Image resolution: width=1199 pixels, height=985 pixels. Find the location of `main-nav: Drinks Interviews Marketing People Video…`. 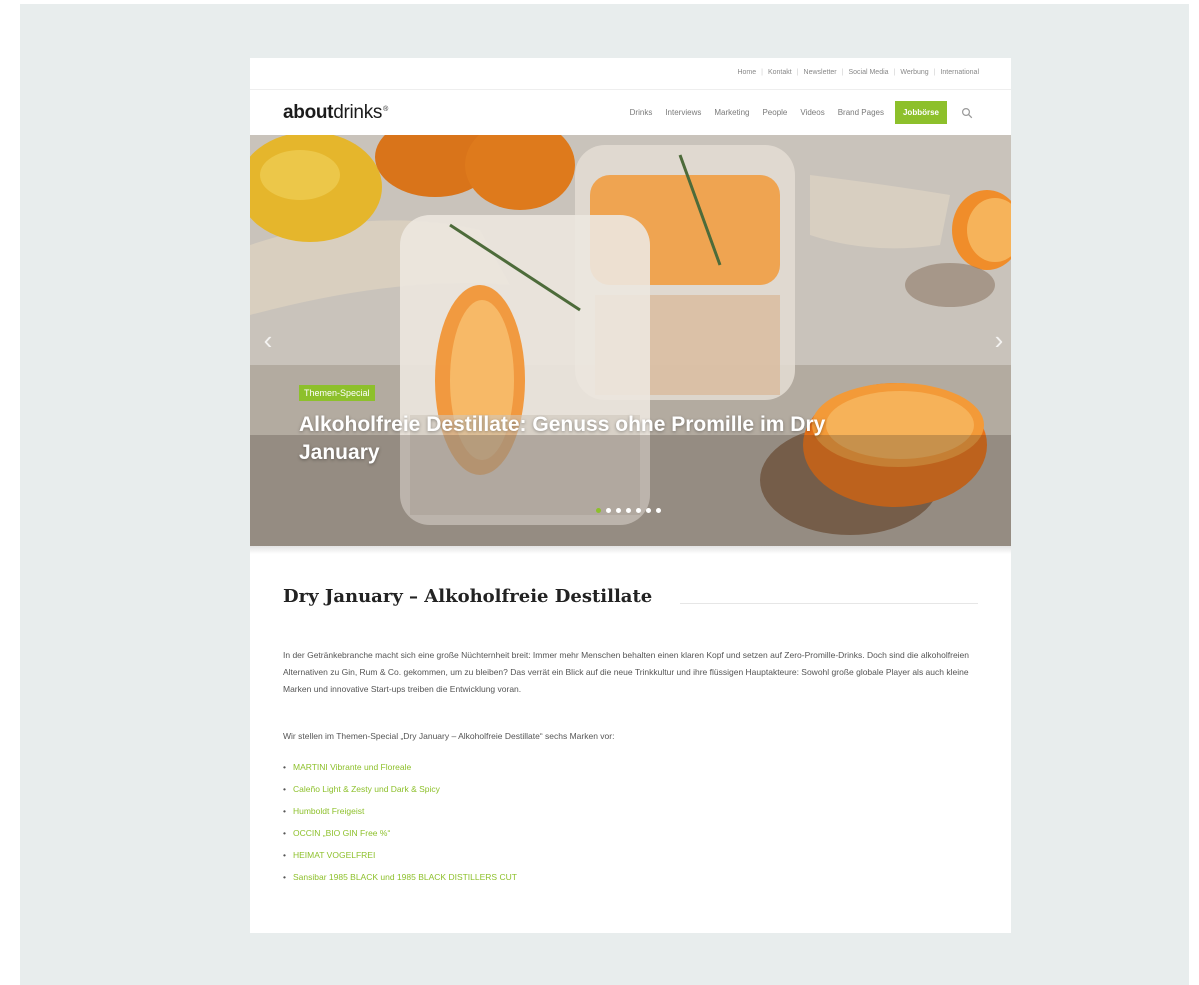

main-nav: Drinks Interviews Marketing People Video… is located at coordinates (795, 112).